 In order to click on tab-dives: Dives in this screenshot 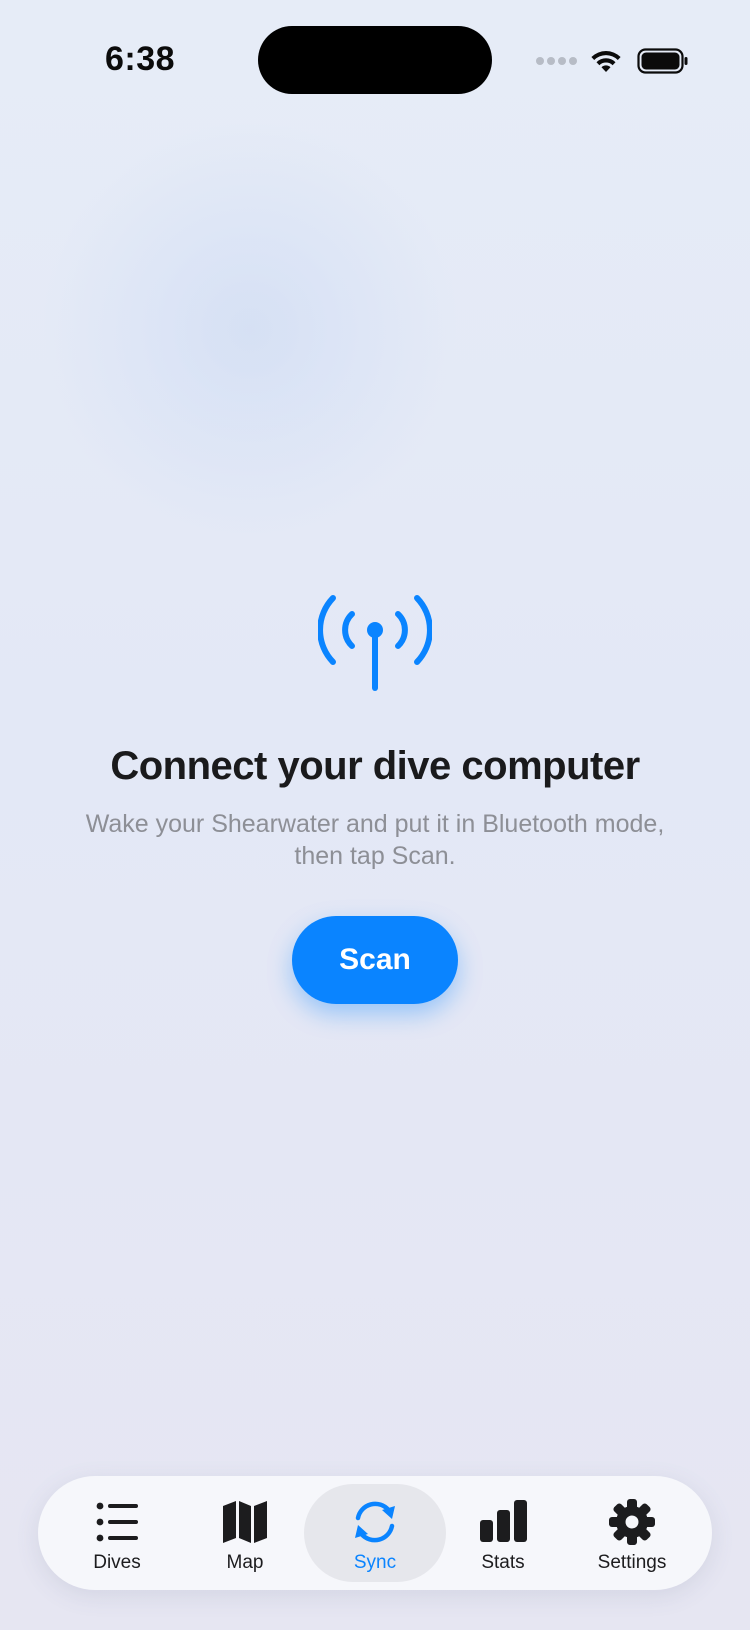, I will do `click(117, 1533)`.